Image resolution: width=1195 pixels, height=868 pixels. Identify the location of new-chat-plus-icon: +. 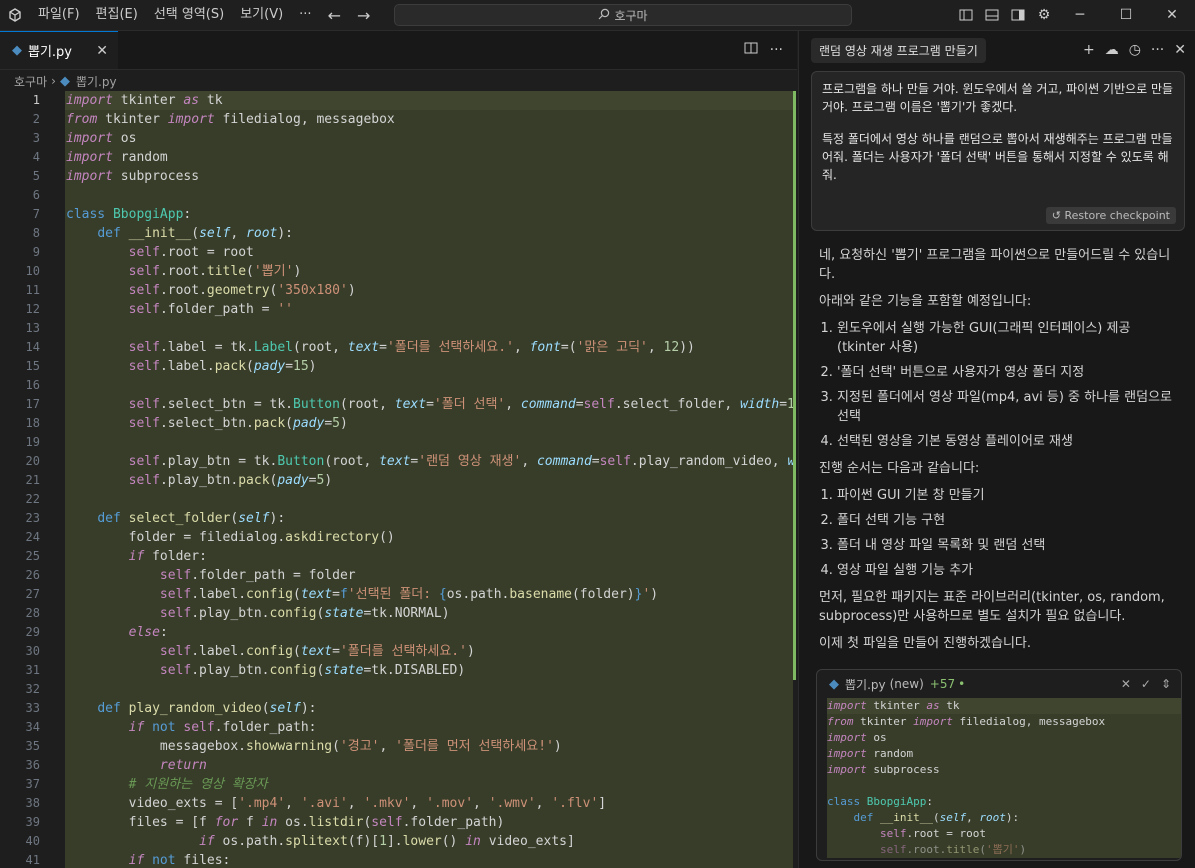
(1089, 50).